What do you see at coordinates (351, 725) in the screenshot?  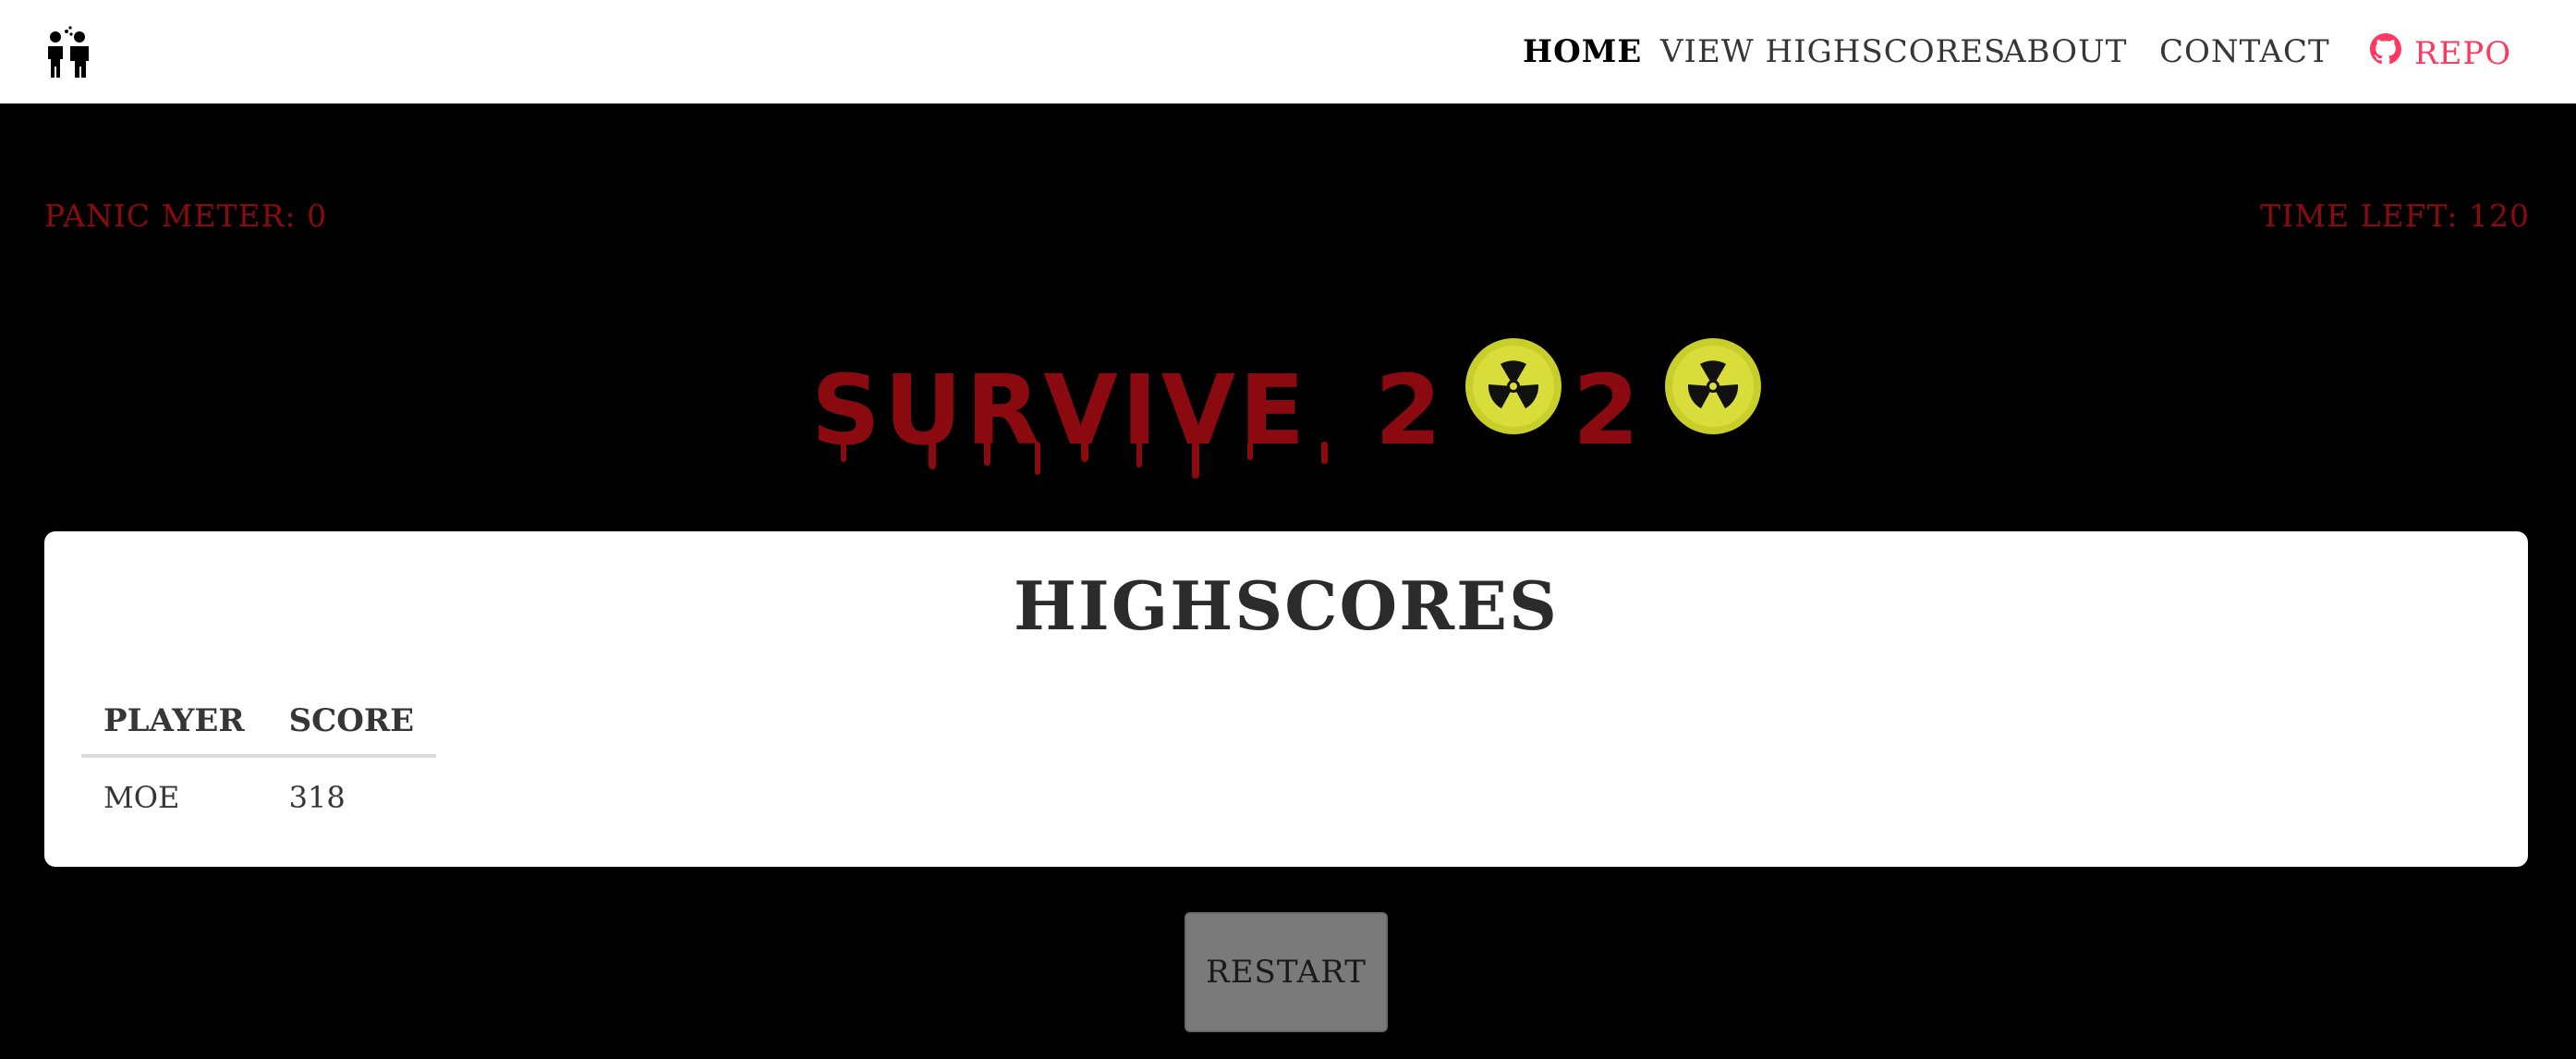 I see `column-header-score: SCORE` at bounding box center [351, 725].